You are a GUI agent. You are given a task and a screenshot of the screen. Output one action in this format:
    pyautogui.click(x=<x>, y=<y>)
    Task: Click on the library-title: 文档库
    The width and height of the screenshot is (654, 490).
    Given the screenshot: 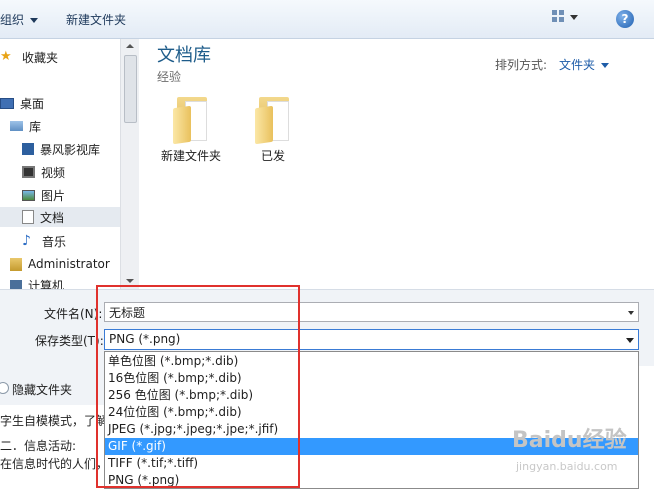 What is the action you would take?
    pyautogui.click(x=184, y=55)
    